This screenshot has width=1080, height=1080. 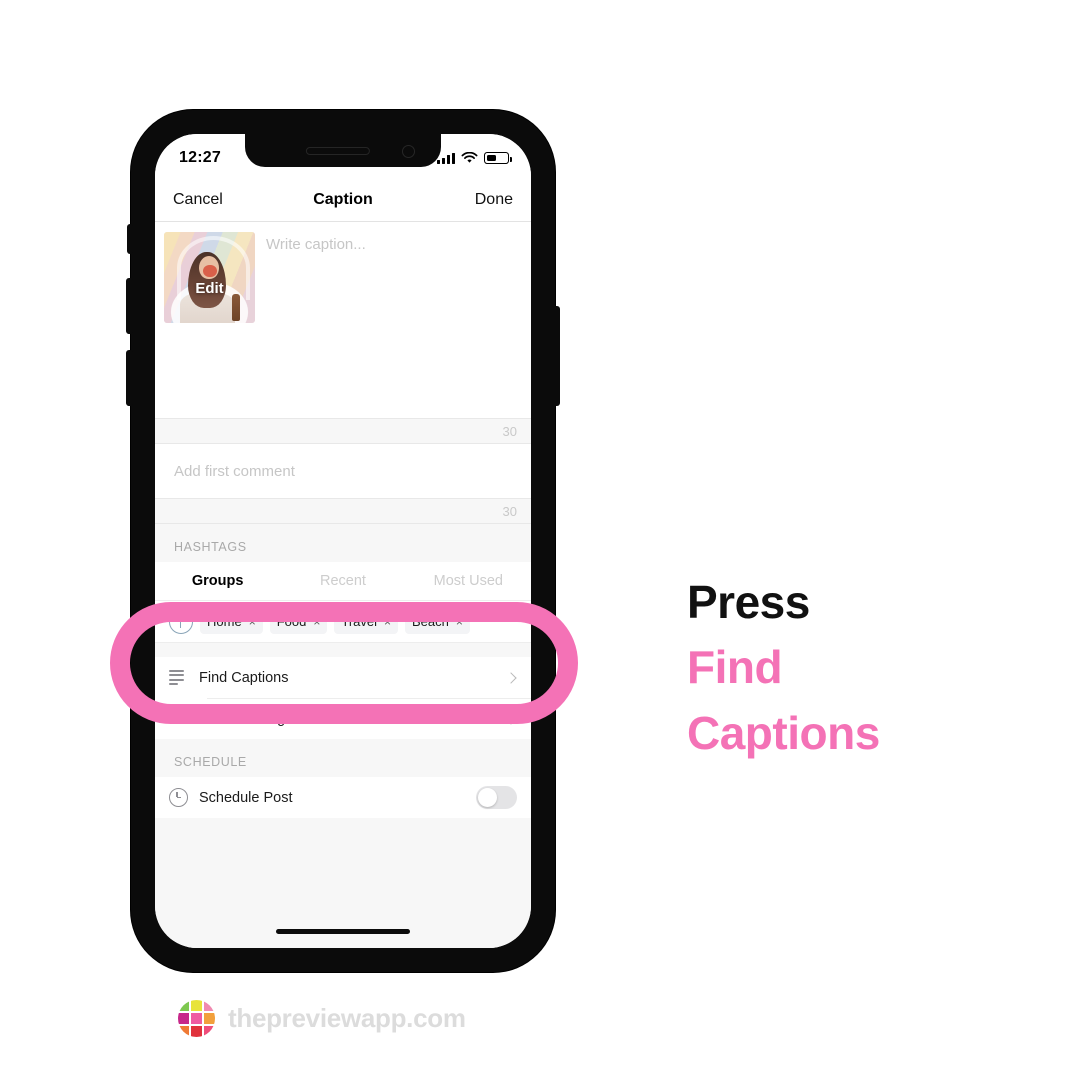 I want to click on chip-food: Food ×, so click(x=298, y=621).